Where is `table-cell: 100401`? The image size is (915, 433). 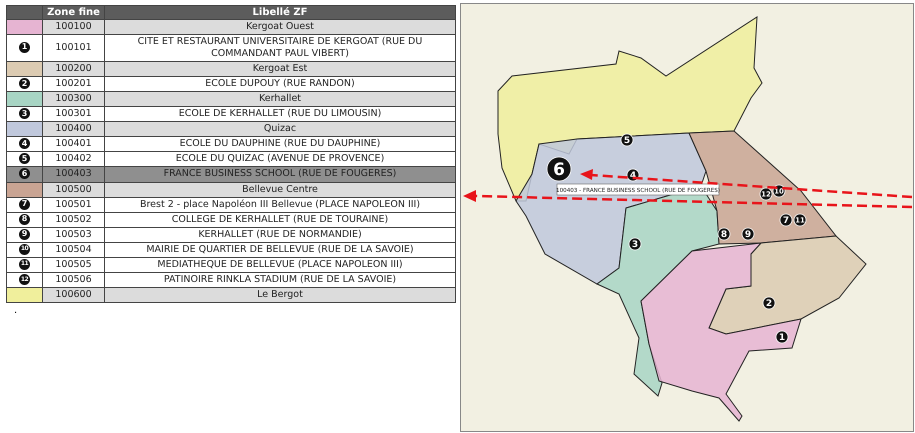
table-cell: 100401 is located at coordinates (73, 144).